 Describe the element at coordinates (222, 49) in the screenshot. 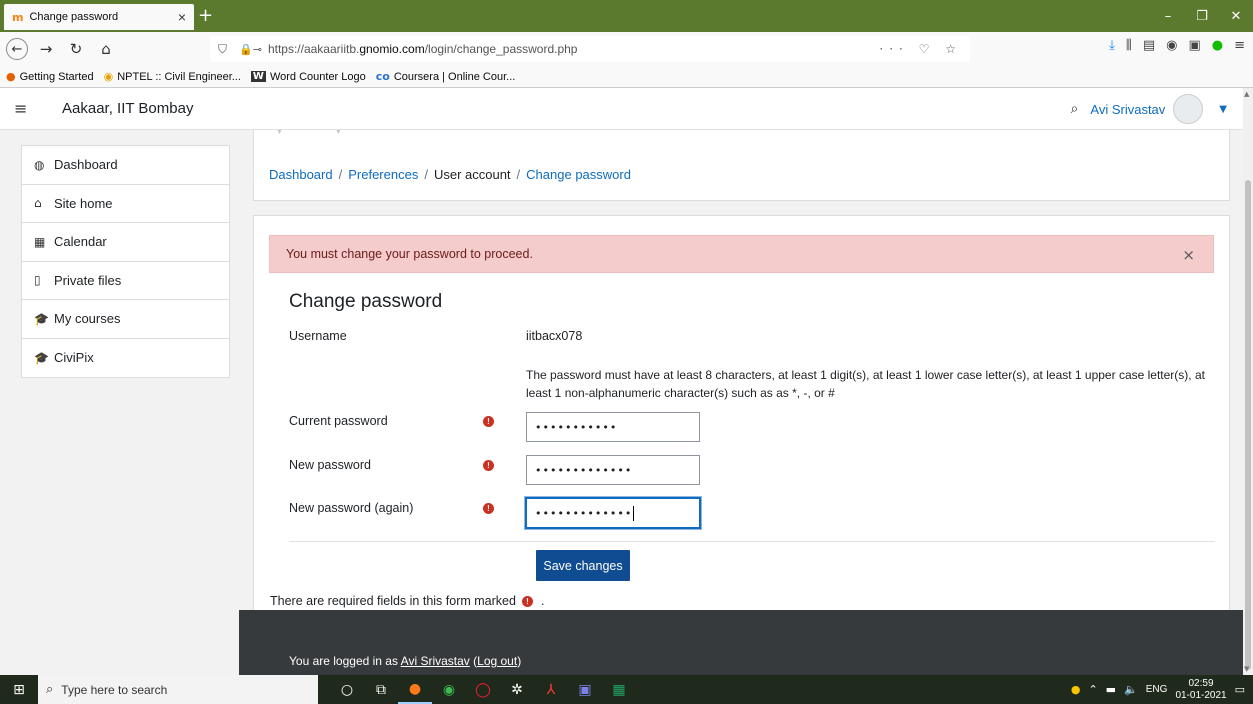

I see `tracking-shield-icon: ⛉` at that location.